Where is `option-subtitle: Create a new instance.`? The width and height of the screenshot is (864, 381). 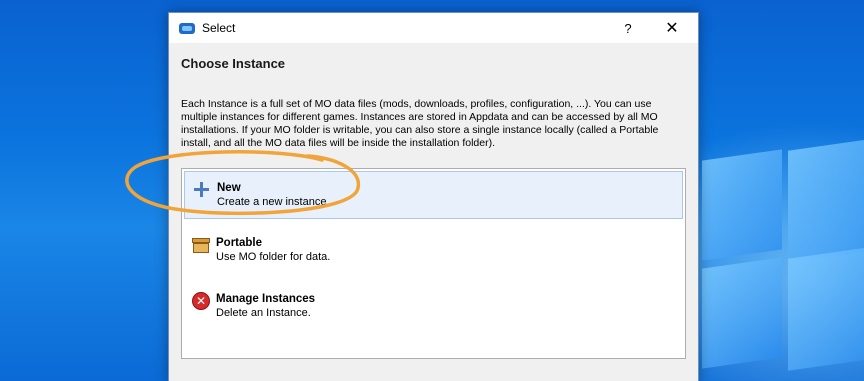
option-subtitle: Create a new instance. is located at coordinates (273, 202).